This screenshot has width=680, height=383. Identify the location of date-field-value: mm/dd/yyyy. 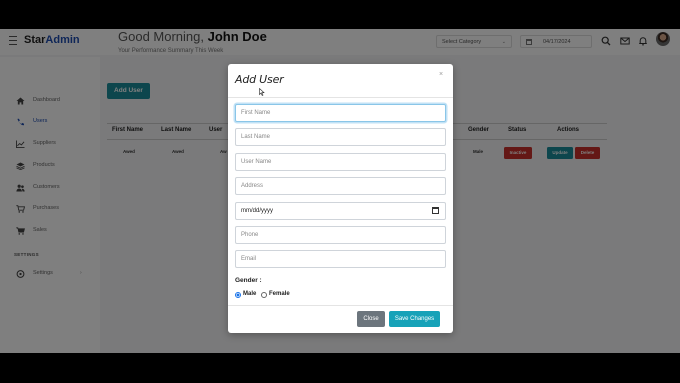
(257, 211).